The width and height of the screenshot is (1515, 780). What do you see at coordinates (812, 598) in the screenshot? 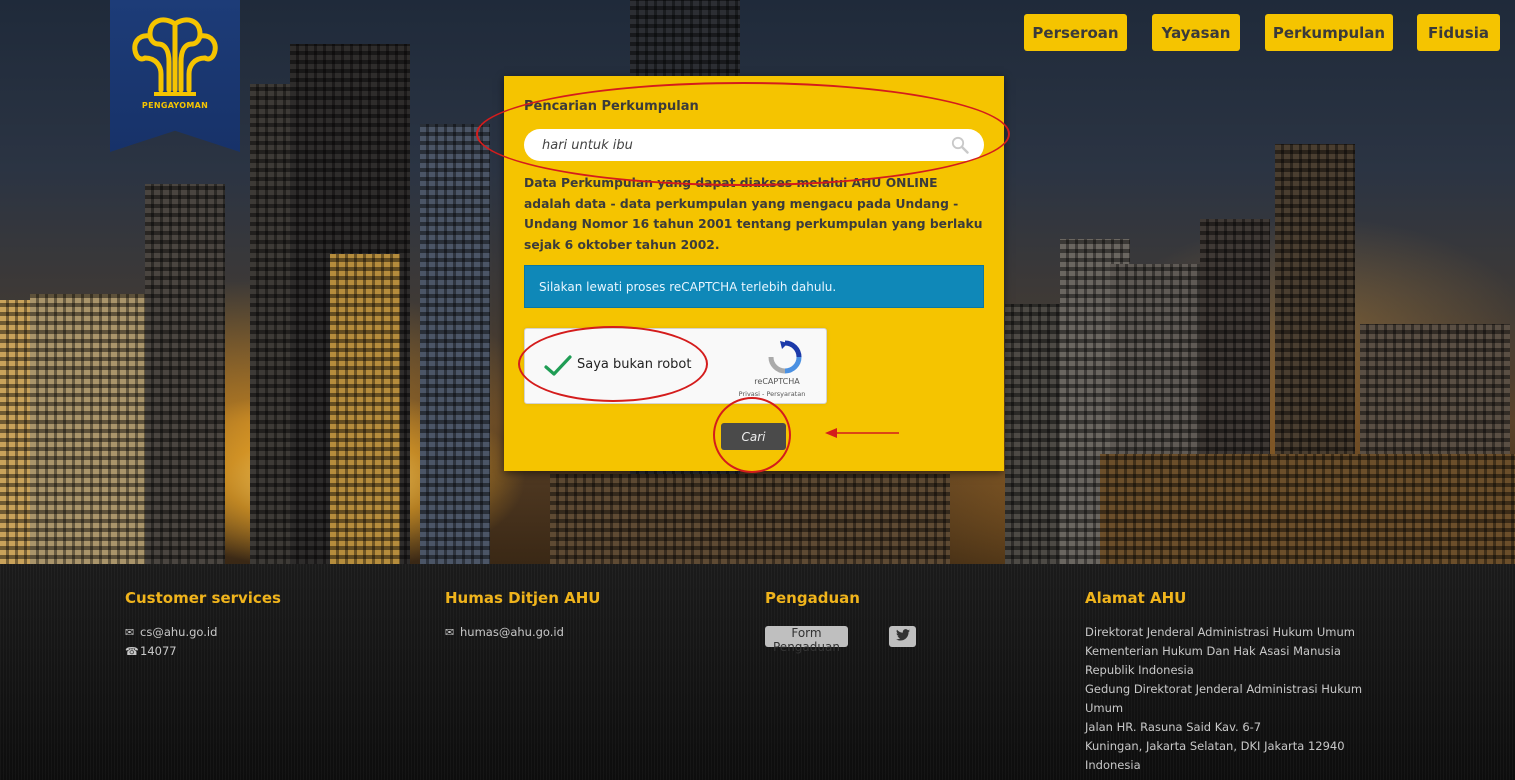
I see `footer-heading-pengaduan: Pengaduan` at bounding box center [812, 598].